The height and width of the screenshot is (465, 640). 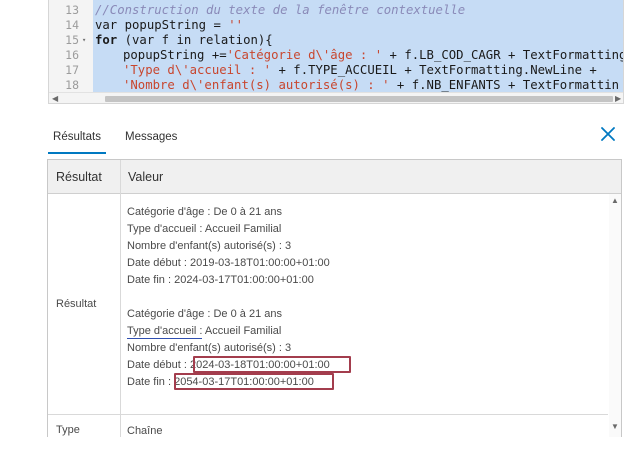 What do you see at coordinates (145, 431) in the screenshot?
I see `value-line: Chaîne` at bounding box center [145, 431].